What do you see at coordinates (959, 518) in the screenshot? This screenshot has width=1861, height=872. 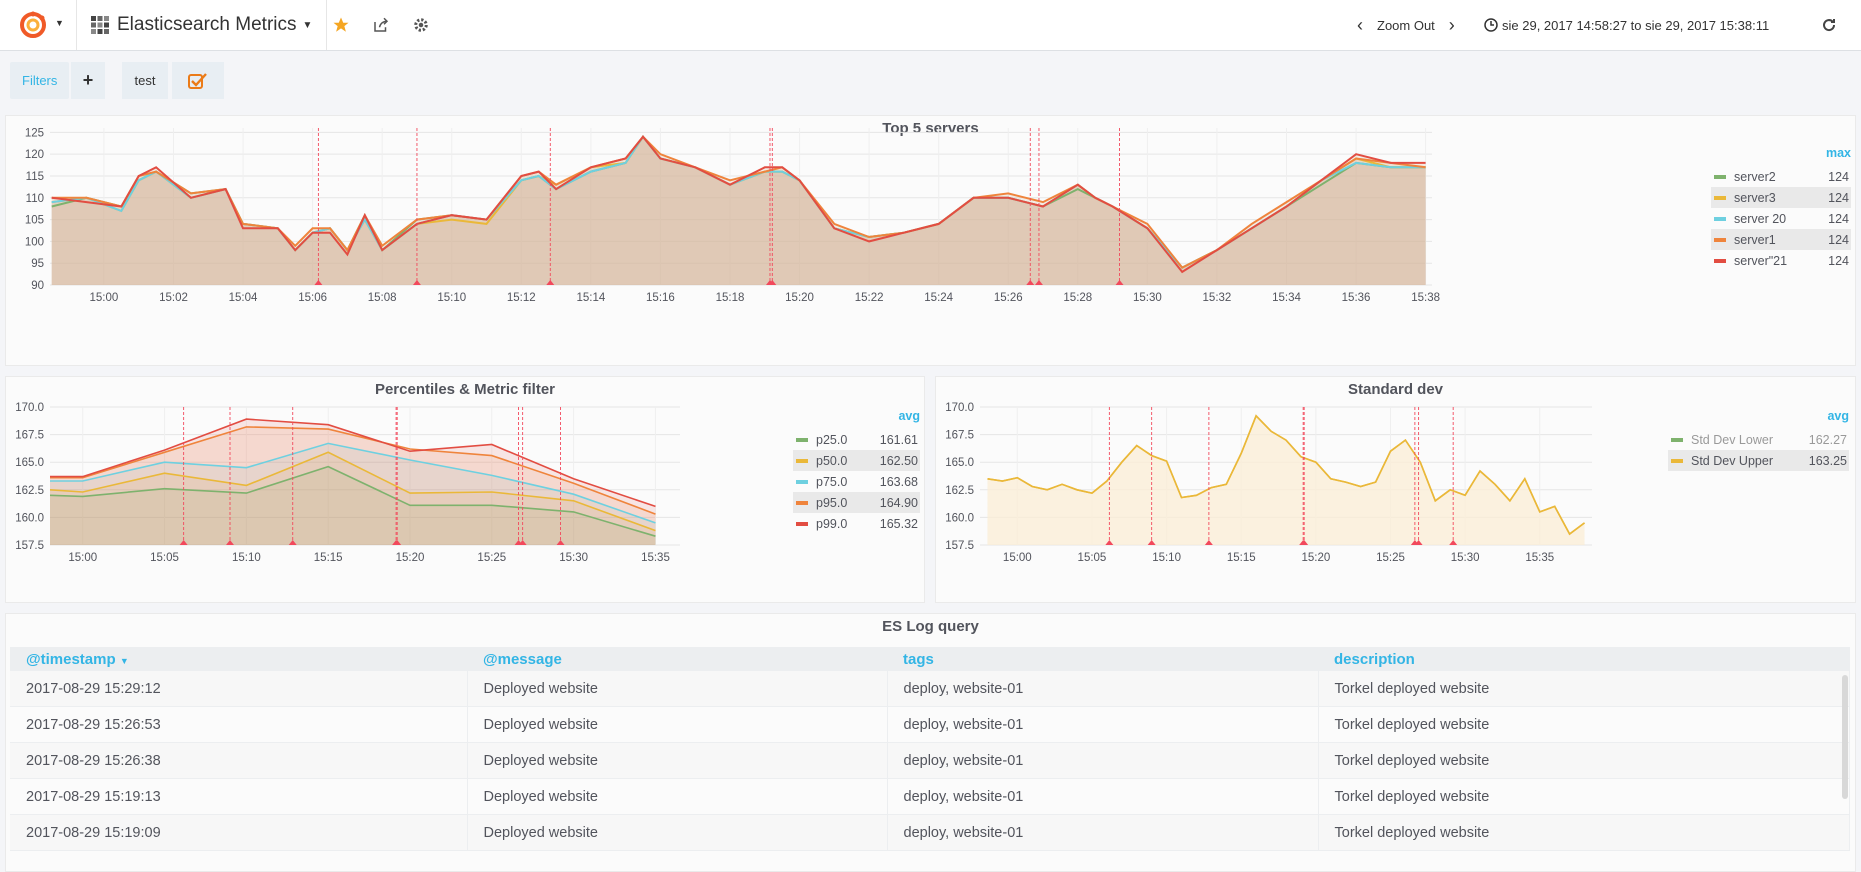 I see `y-tick-label: 160.0` at bounding box center [959, 518].